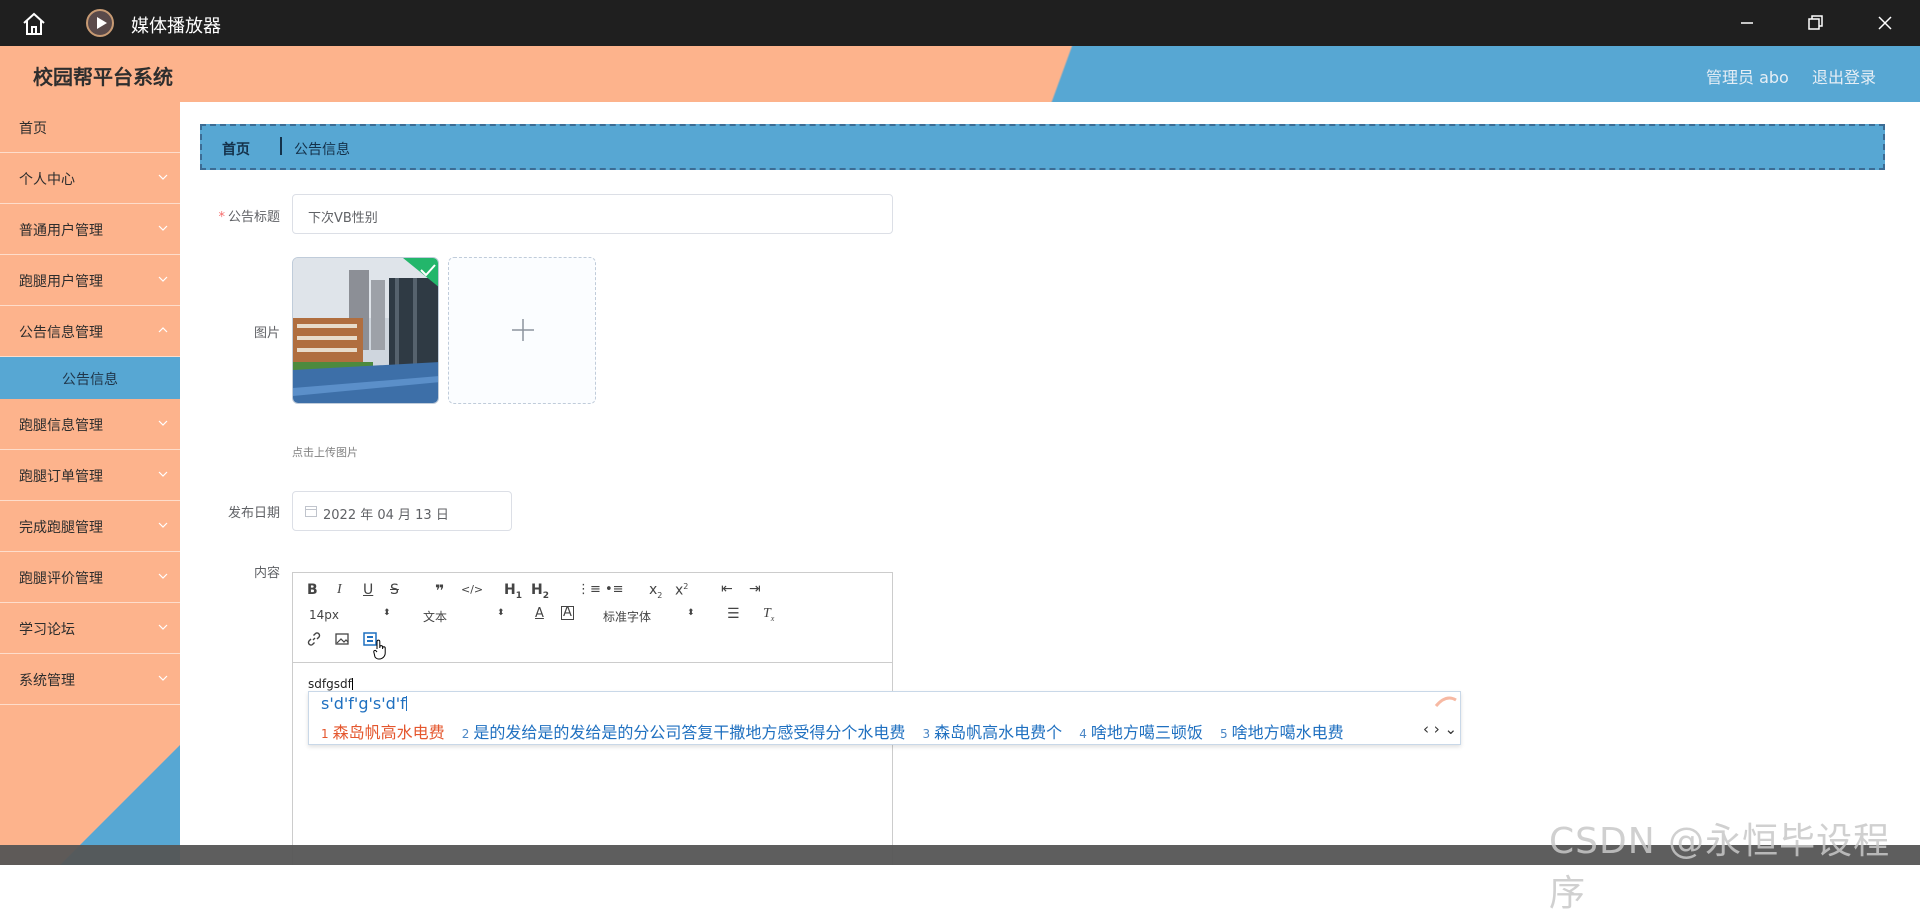  I want to click on indent-icon: ⇥, so click(755, 589).